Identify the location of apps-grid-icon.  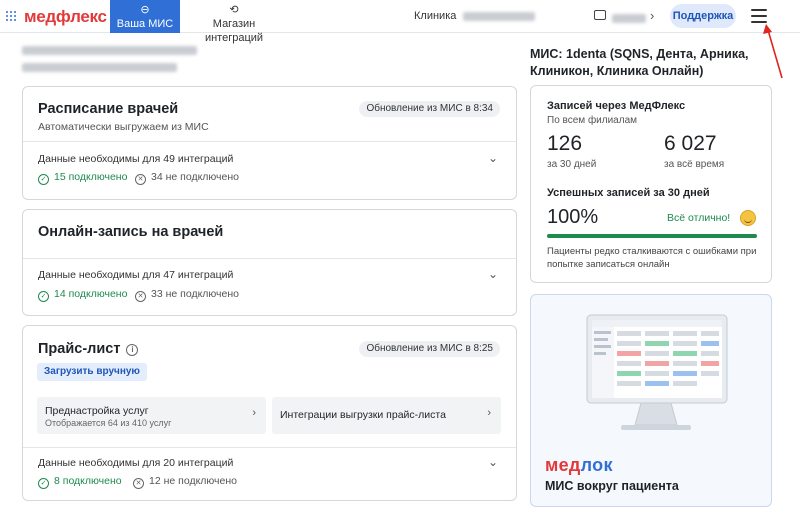
(11, 16).